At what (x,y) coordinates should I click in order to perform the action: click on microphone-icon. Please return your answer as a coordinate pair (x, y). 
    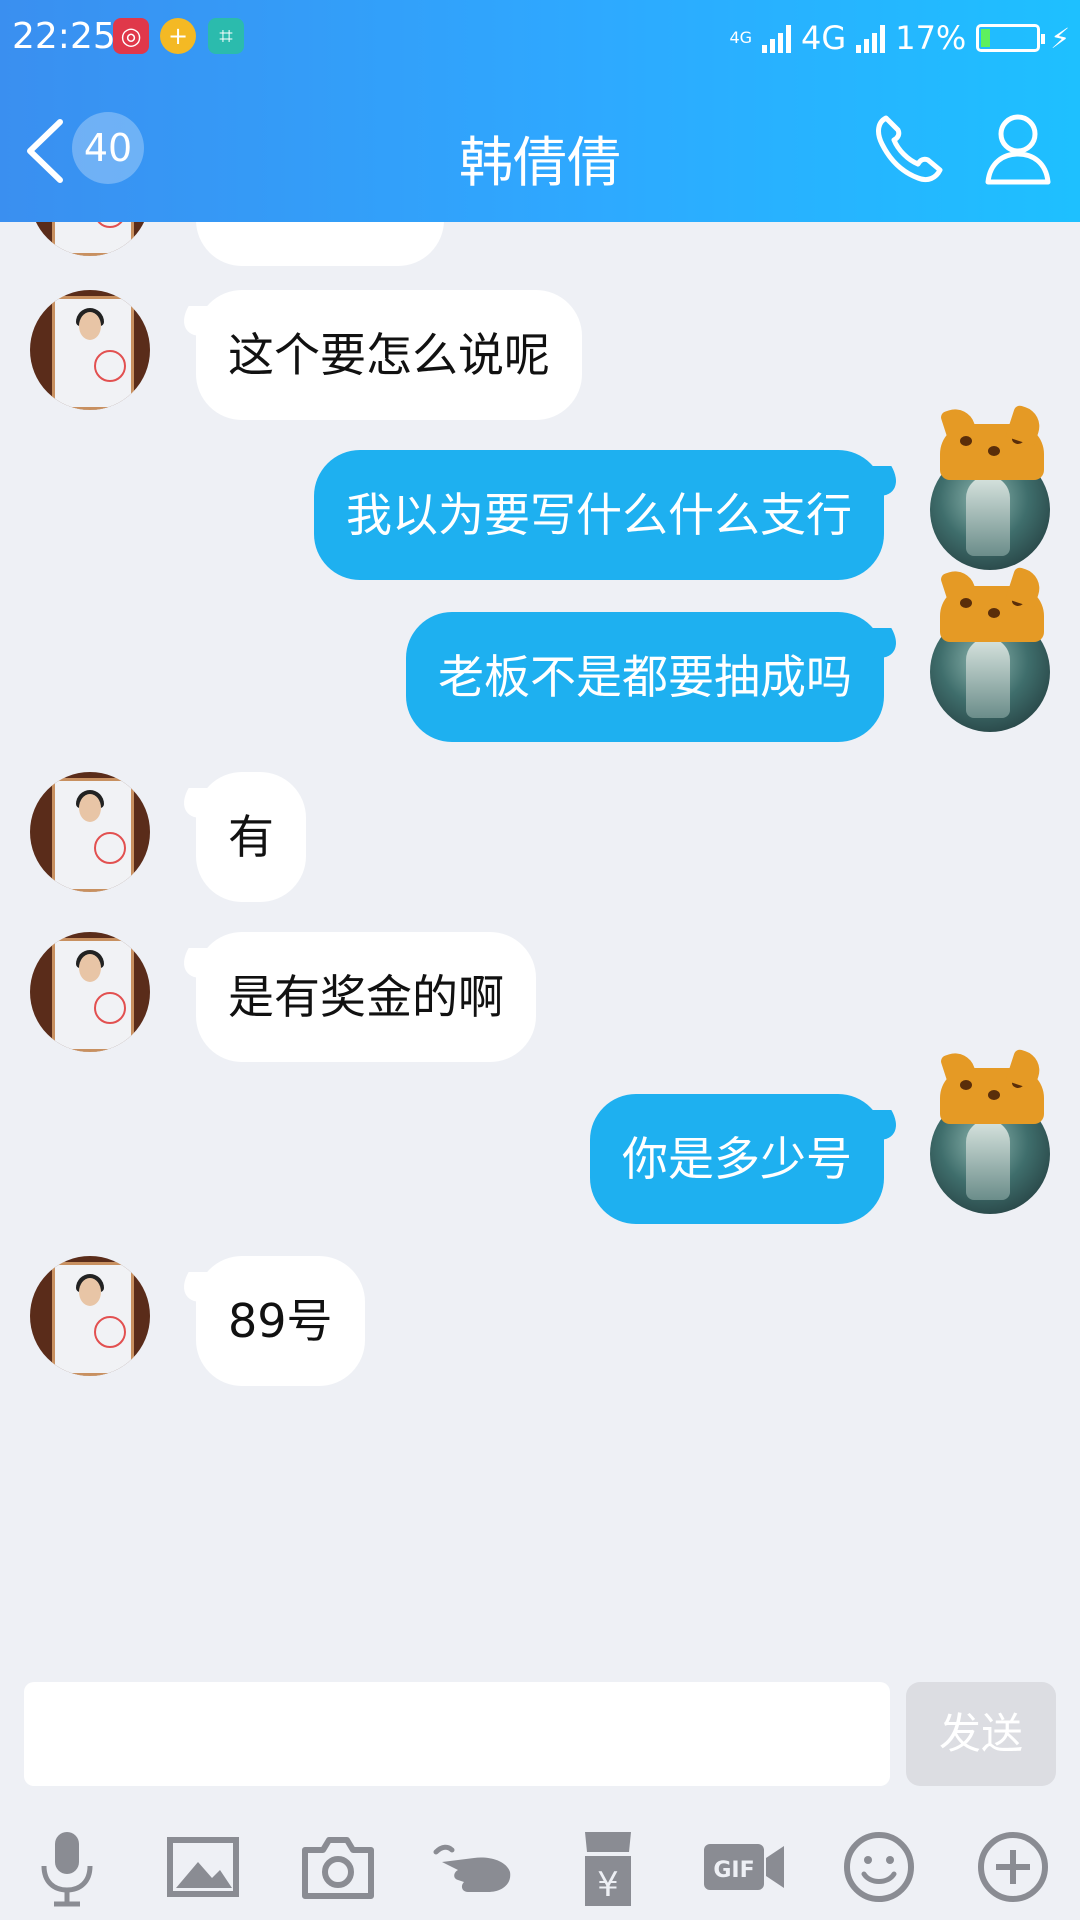
    Looking at the image, I should click on (67, 1867).